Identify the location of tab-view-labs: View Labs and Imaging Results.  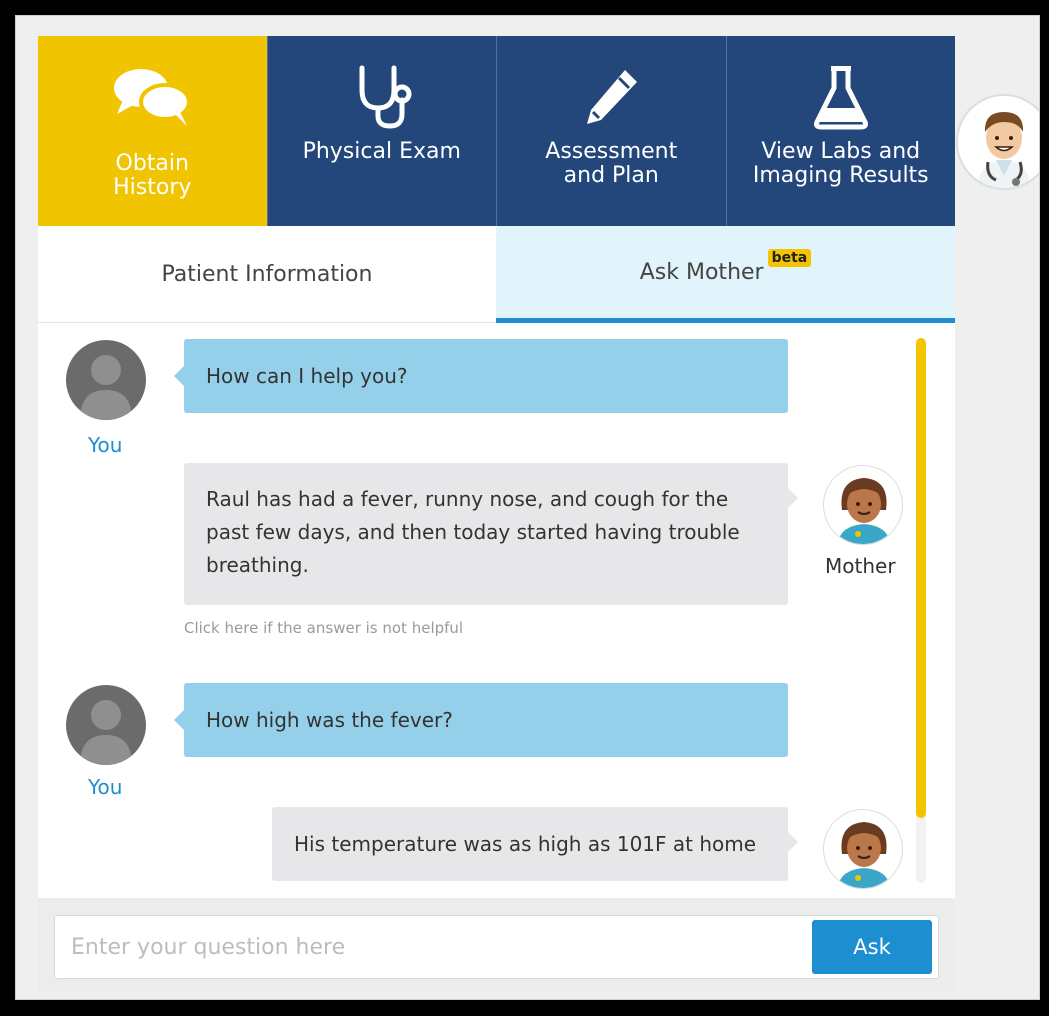
(840, 131).